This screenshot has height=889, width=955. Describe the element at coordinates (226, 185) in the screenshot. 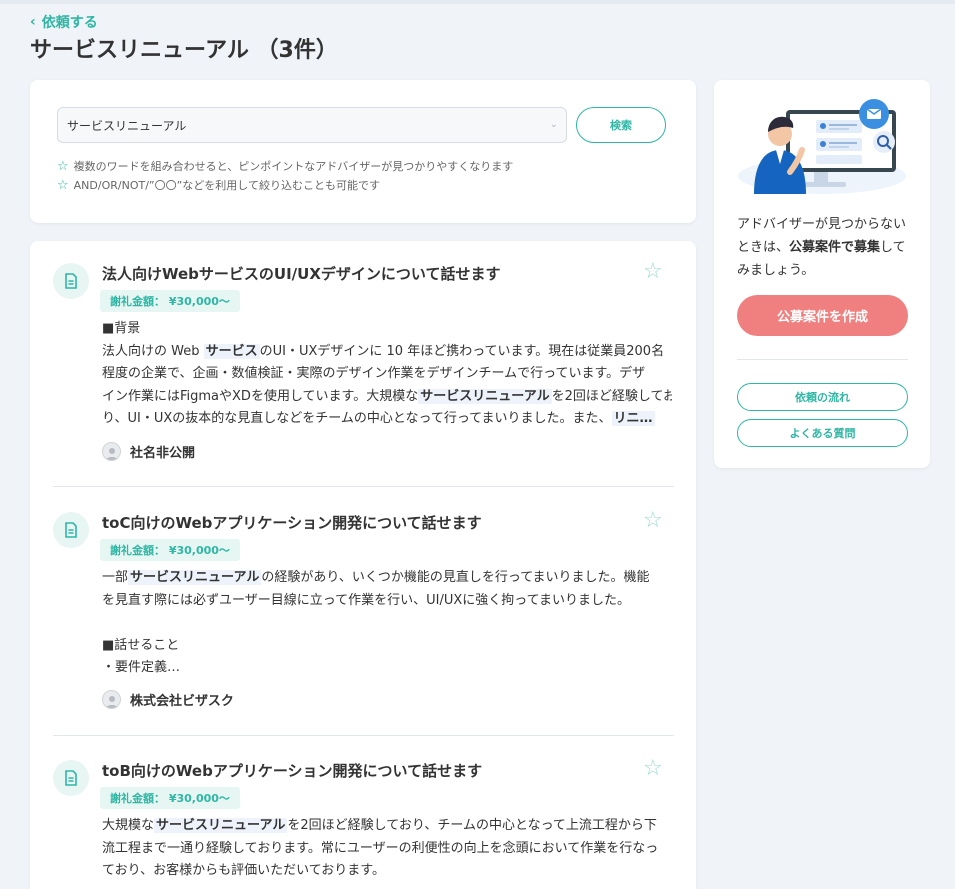

I see `search-hint-text: AND/OR/NOT/”〇〇”などを利用して絞り込むことも可能です` at that location.